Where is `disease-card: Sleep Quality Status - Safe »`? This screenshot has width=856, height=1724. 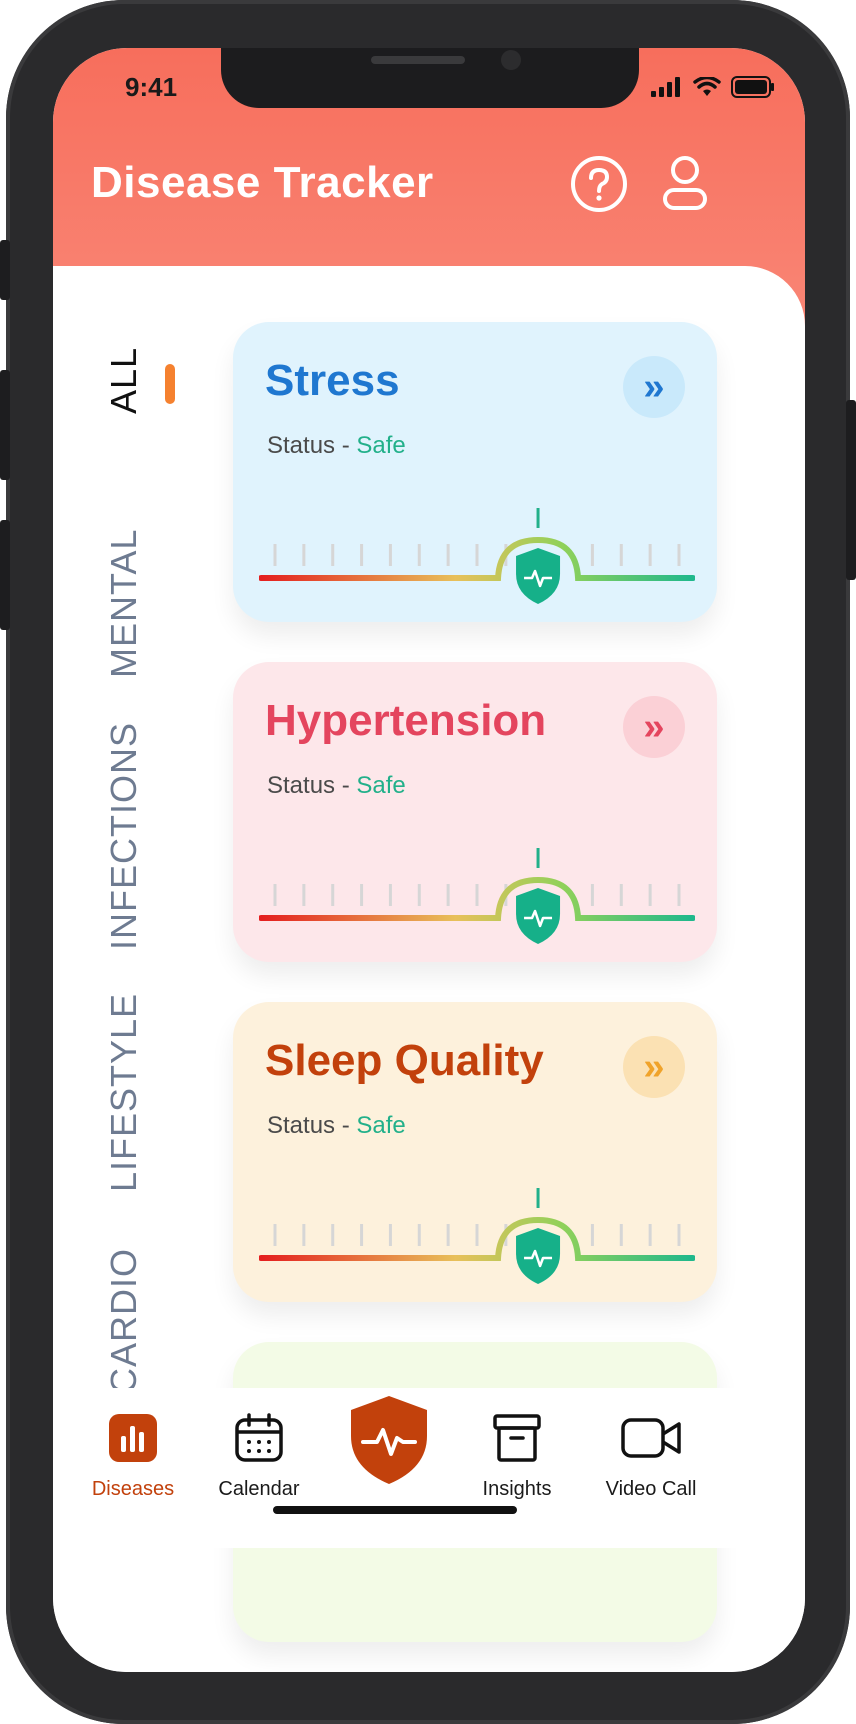
disease-card: Sleep Quality Status - Safe » is located at coordinates (475, 1152).